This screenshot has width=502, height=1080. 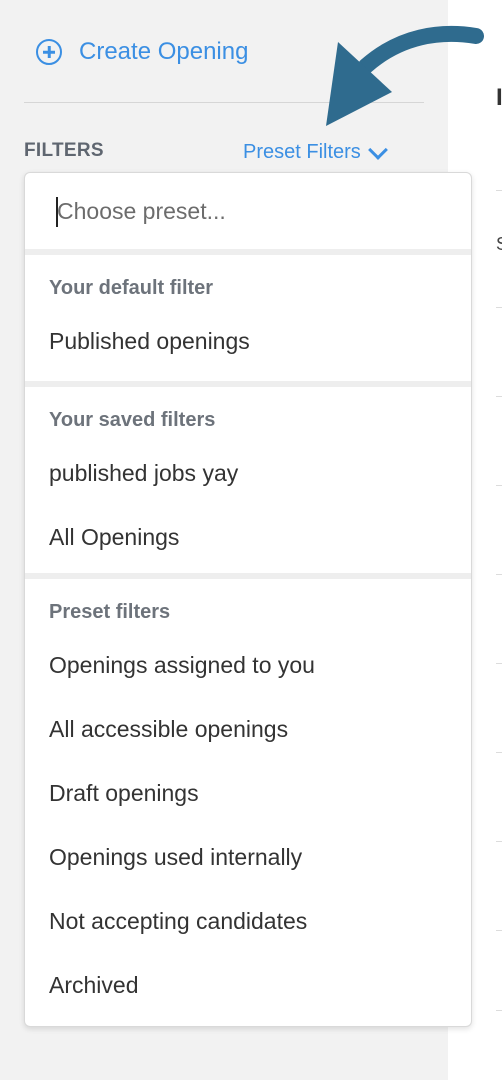 What do you see at coordinates (248, 925) in the screenshot?
I see `option-item: Not accepting candidates` at bounding box center [248, 925].